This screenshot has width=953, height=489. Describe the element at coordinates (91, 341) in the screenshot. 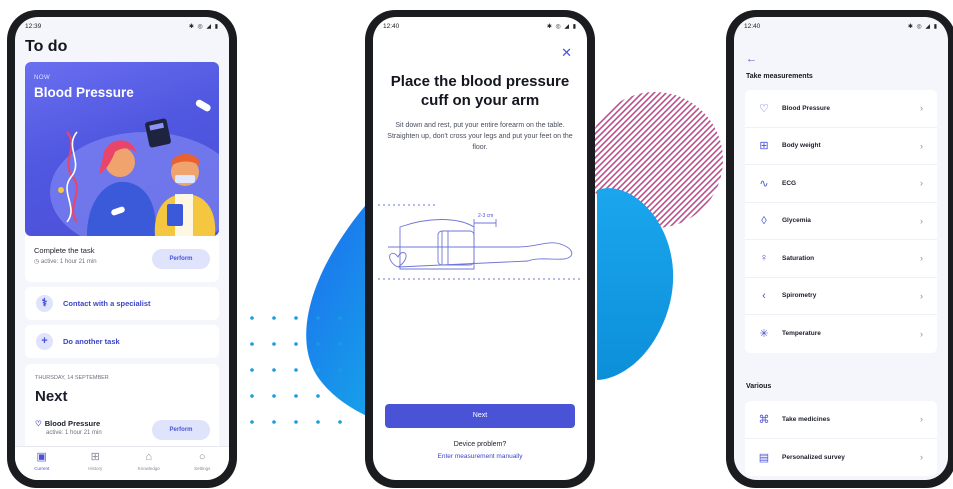

I see `another-task-label: Do another task` at that location.